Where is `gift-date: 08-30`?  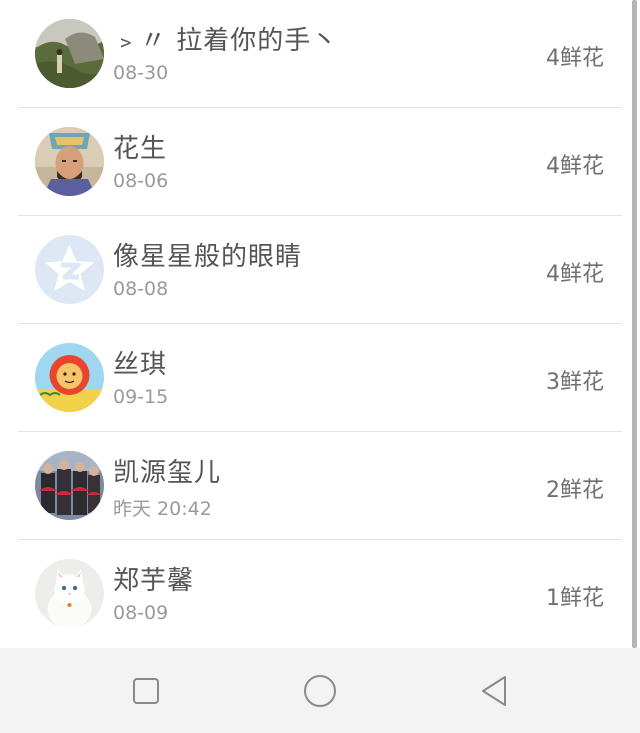 gift-date: 08-30 is located at coordinates (141, 73).